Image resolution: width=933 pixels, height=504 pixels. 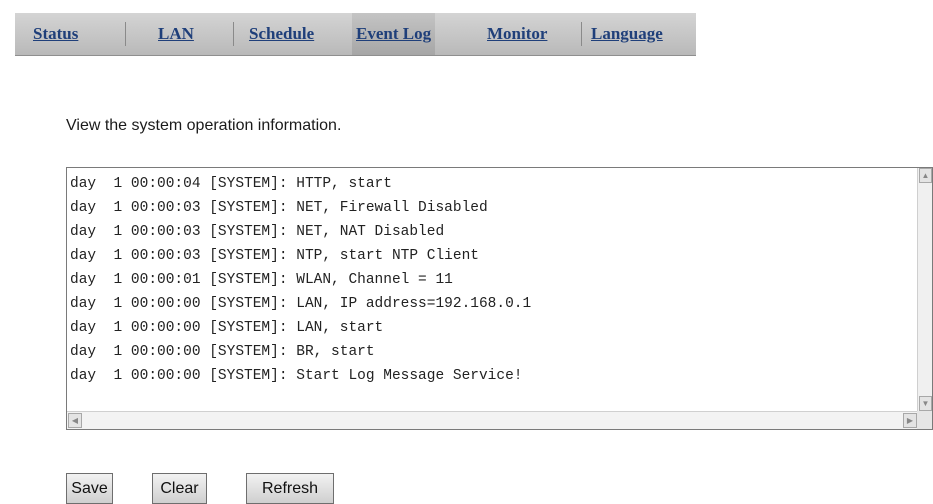 I want to click on arrow-up-icon: ▲, so click(x=925, y=175).